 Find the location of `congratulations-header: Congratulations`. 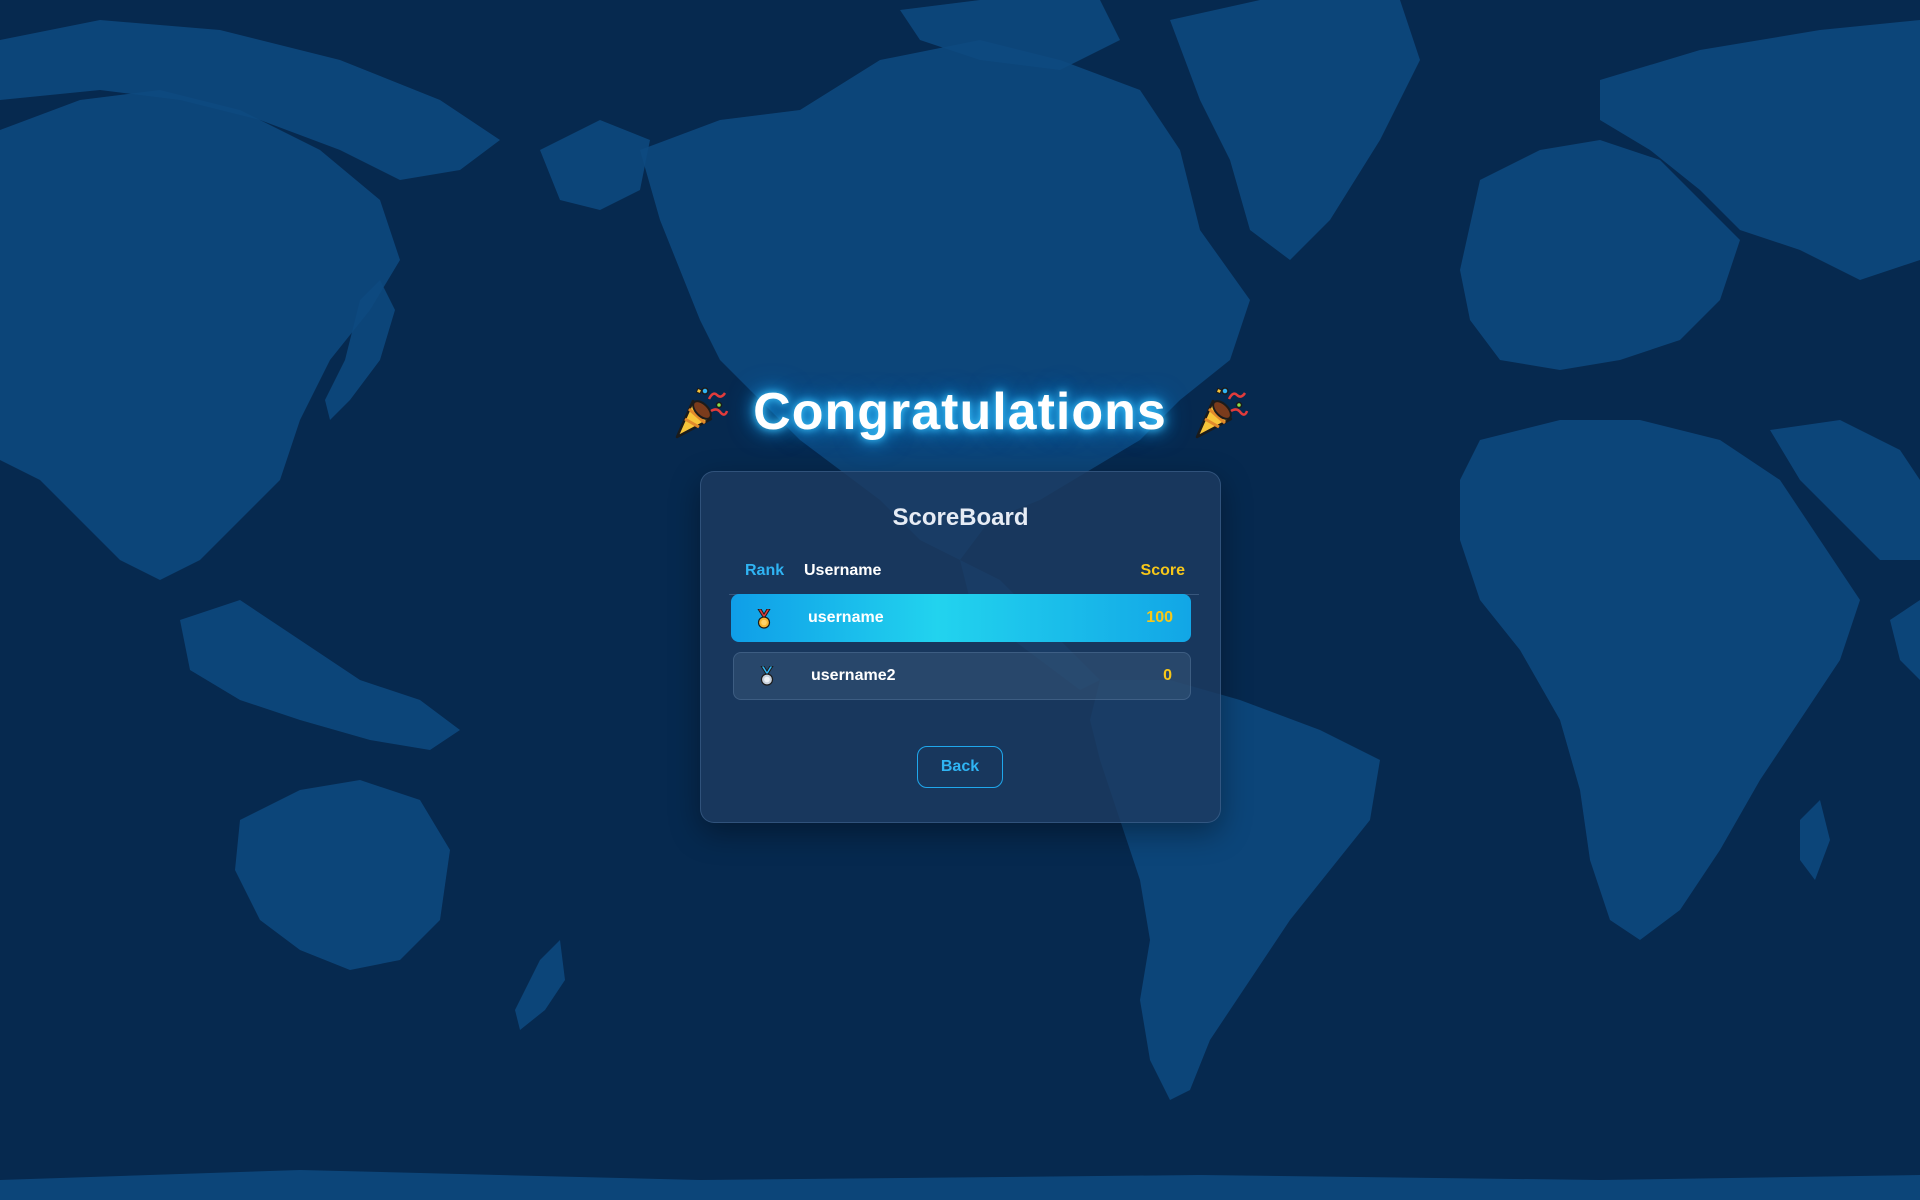

congratulations-header: Congratulations is located at coordinates (960, 412).